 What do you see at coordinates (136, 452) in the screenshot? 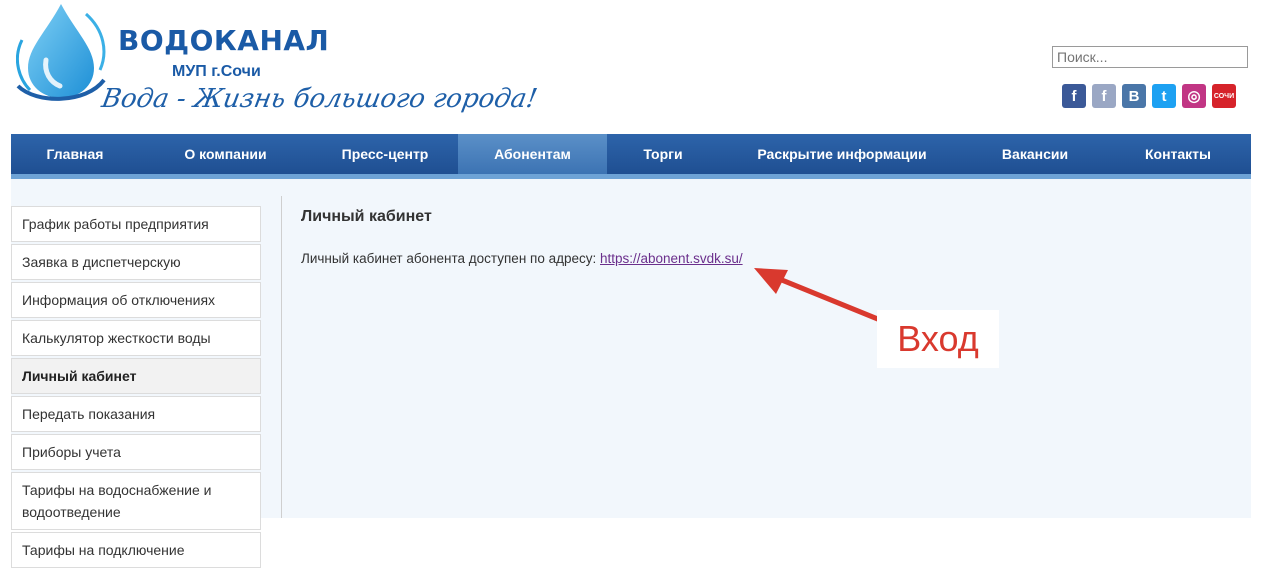
I see `sidebar-item-meters: Приборы учета` at bounding box center [136, 452].